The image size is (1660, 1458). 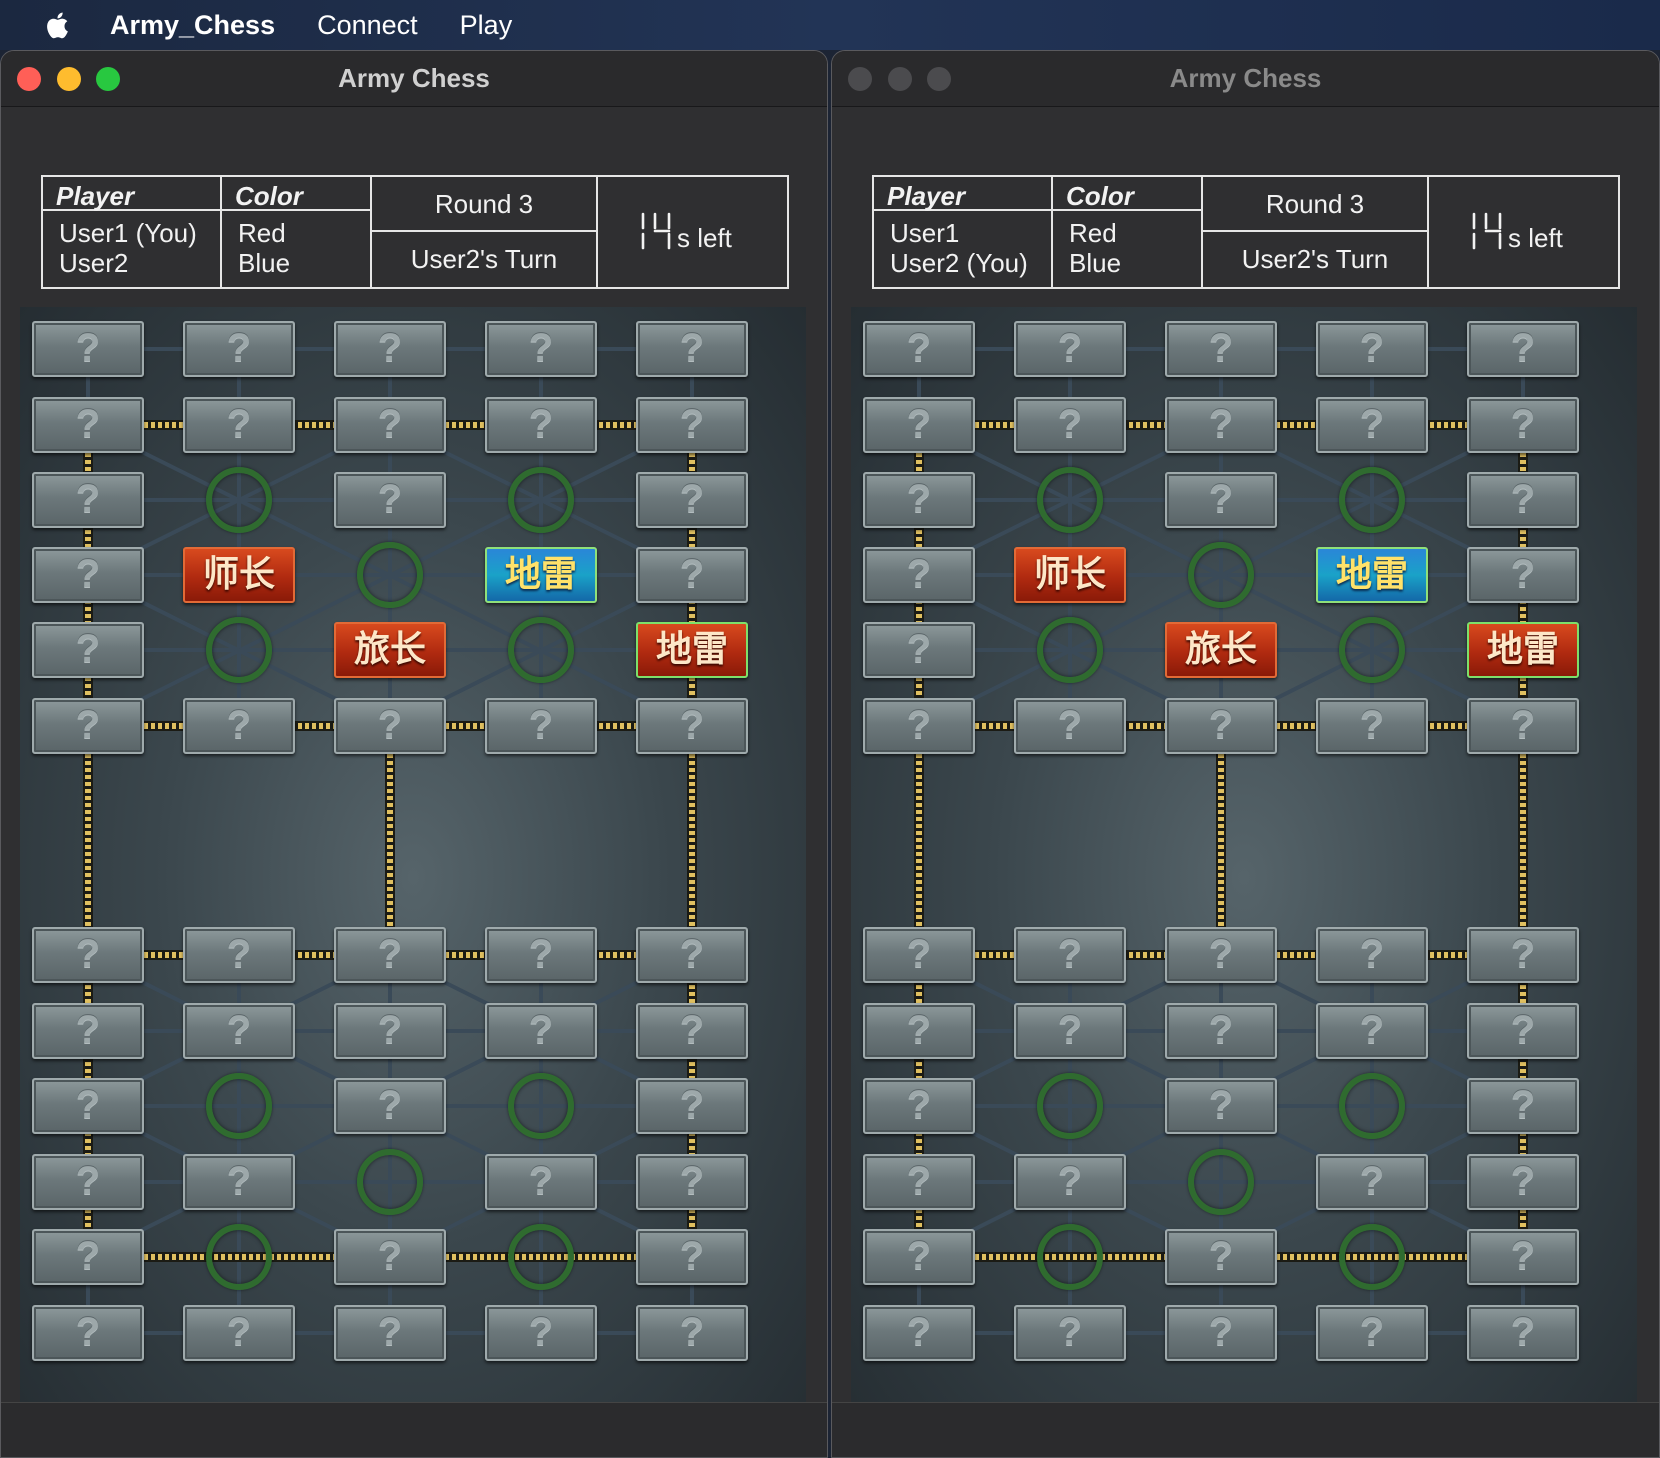 What do you see at coordinates (58, 25) in the screenshot?
I see `apple-icon` at bounding box center [58, 25].